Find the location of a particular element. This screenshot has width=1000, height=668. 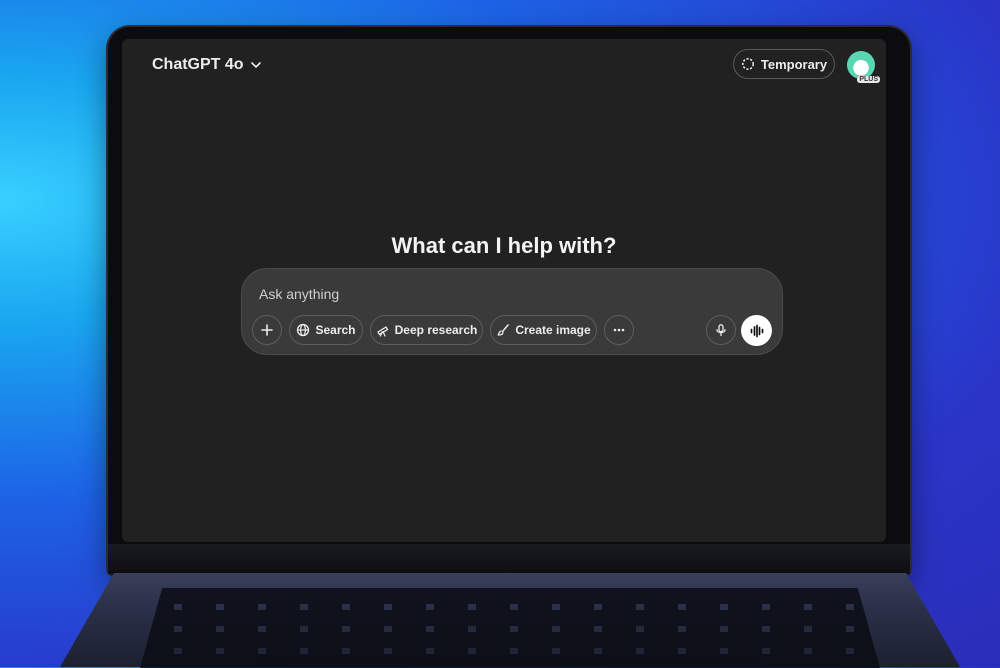

microphone-icon is located at coordinates (721, 330).